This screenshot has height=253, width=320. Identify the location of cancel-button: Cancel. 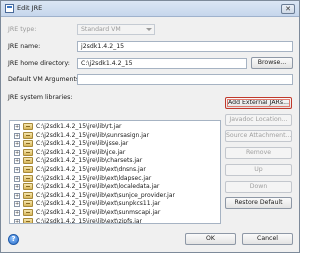
(267, 239).